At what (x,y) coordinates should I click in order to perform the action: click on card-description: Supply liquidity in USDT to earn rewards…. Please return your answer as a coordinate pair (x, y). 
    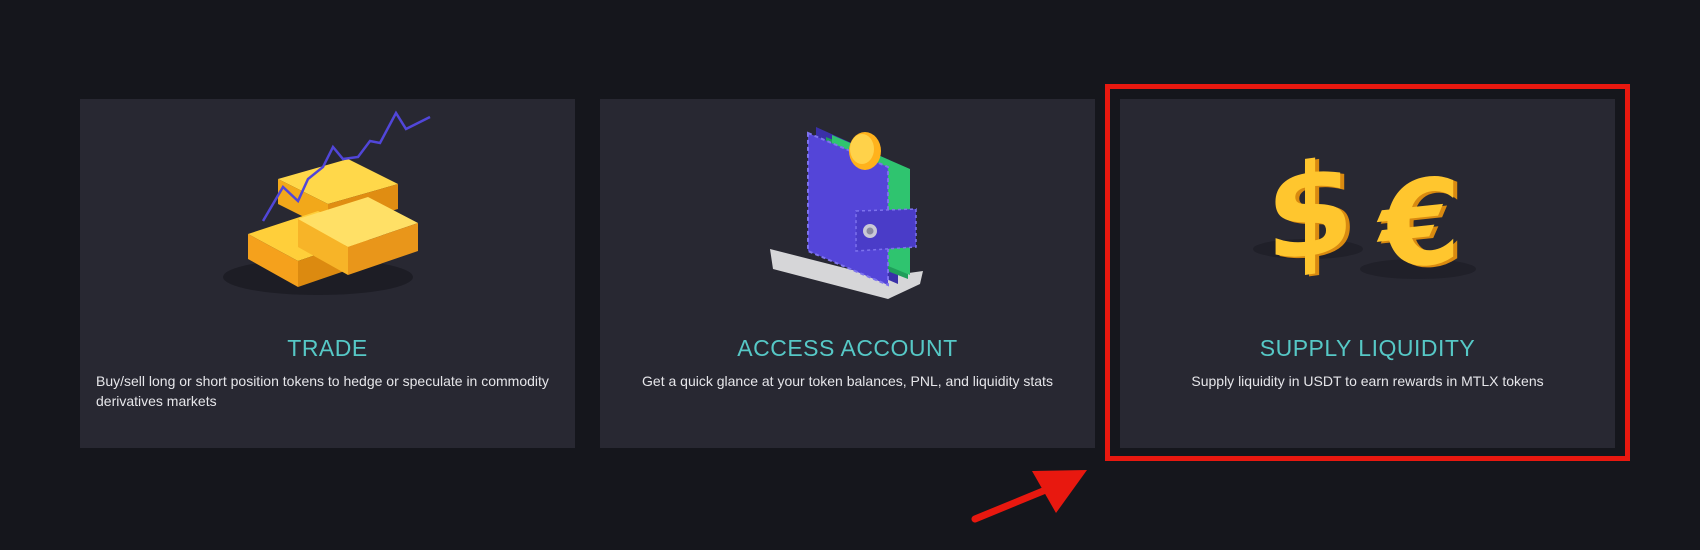
    Looking at the image, I should click on (1367, 381).